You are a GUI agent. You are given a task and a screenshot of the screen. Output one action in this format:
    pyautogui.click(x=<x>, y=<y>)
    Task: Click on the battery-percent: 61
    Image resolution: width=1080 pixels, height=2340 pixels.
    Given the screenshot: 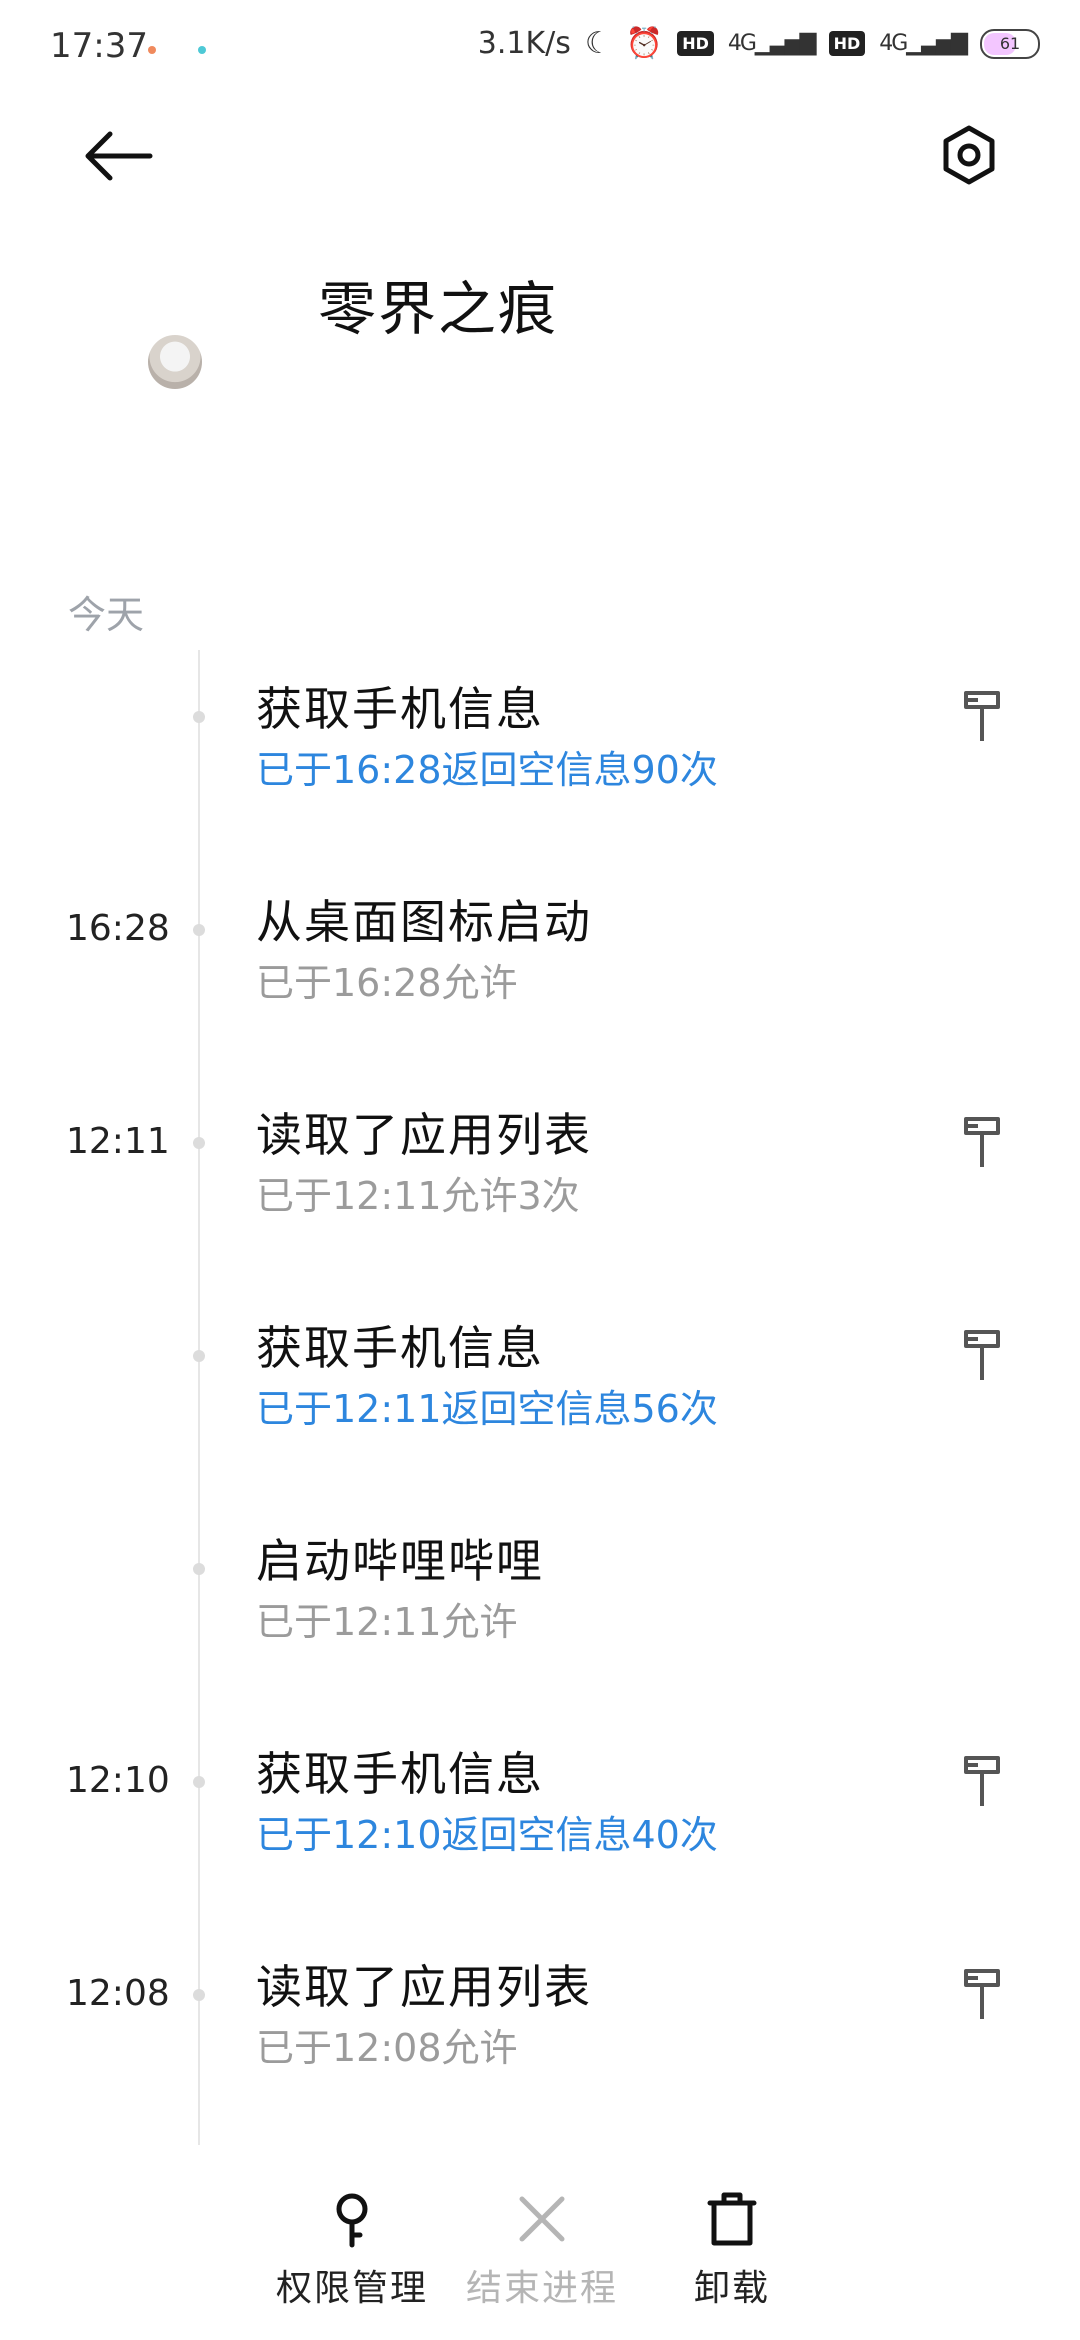 What is the action you would take?
    pyautogui.click(x=1010, y=43)
    